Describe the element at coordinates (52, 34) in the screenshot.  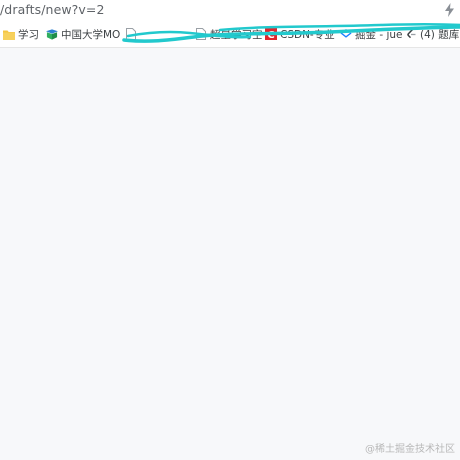
I see `mooc-logo-icon` at that location.